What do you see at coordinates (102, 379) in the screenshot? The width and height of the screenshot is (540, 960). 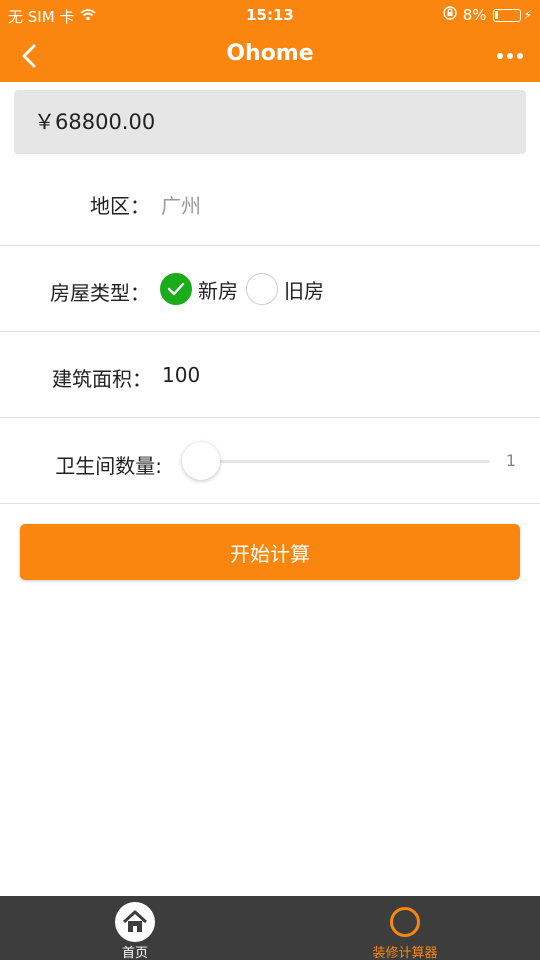 I see `area-label: 建筑面积：` at bounding box center [102, 379].